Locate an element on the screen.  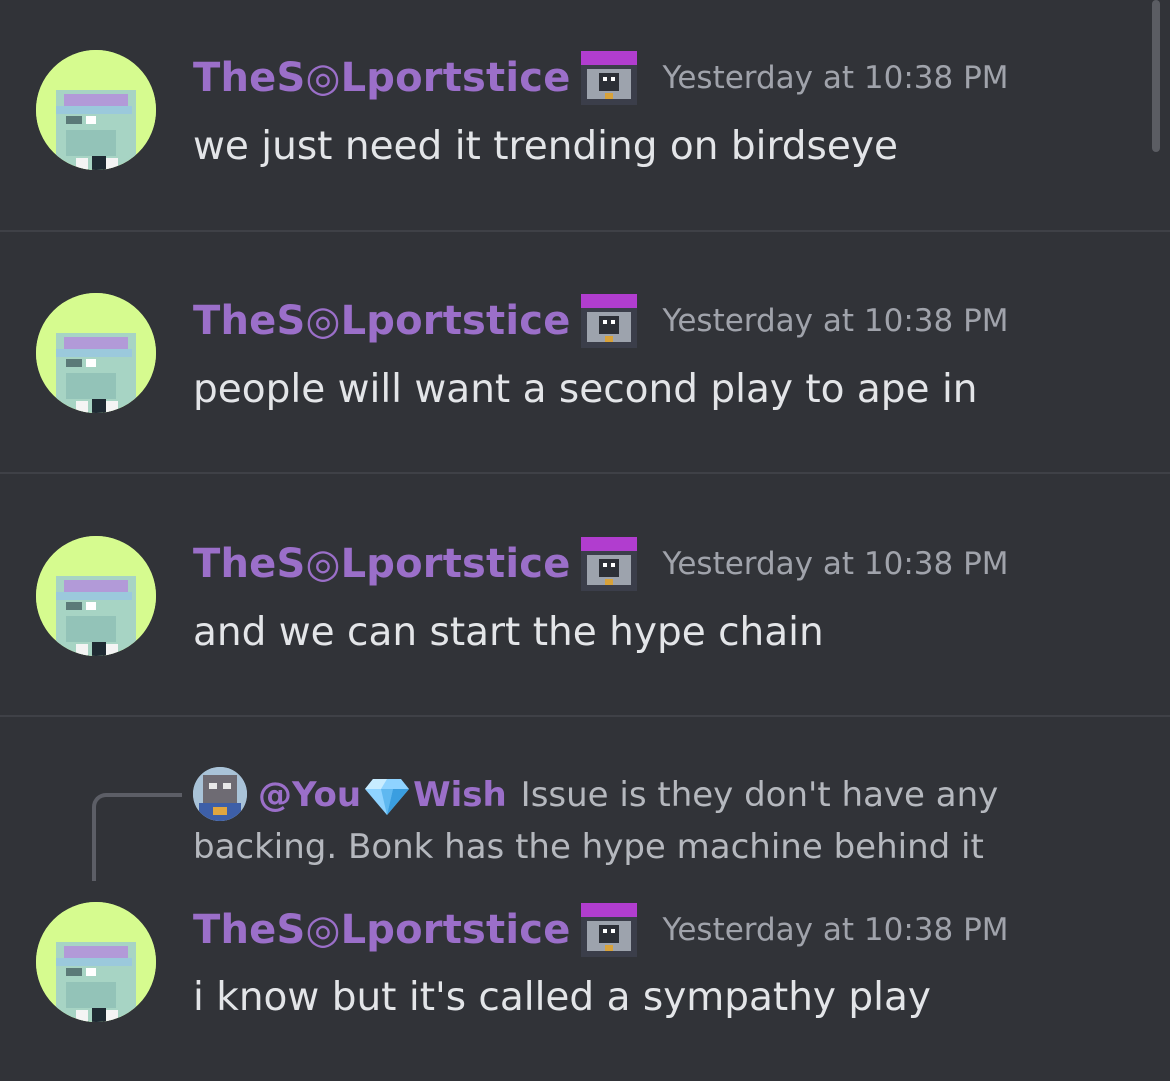
scrollbar is located at coordinates (1156, 76).